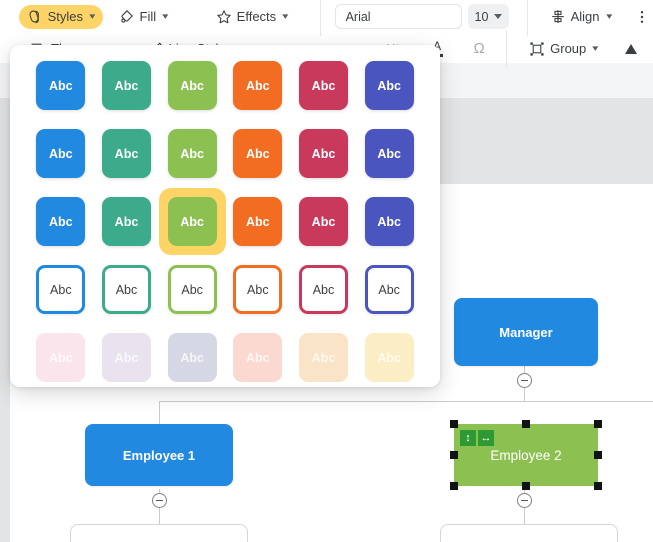 Image resolution: width=653 pixels, height=542 pixels. What do you see at coordinates (563, 49) in the screenshot?
I see `group-button: Group ▾` at bounding box center [563, 49].